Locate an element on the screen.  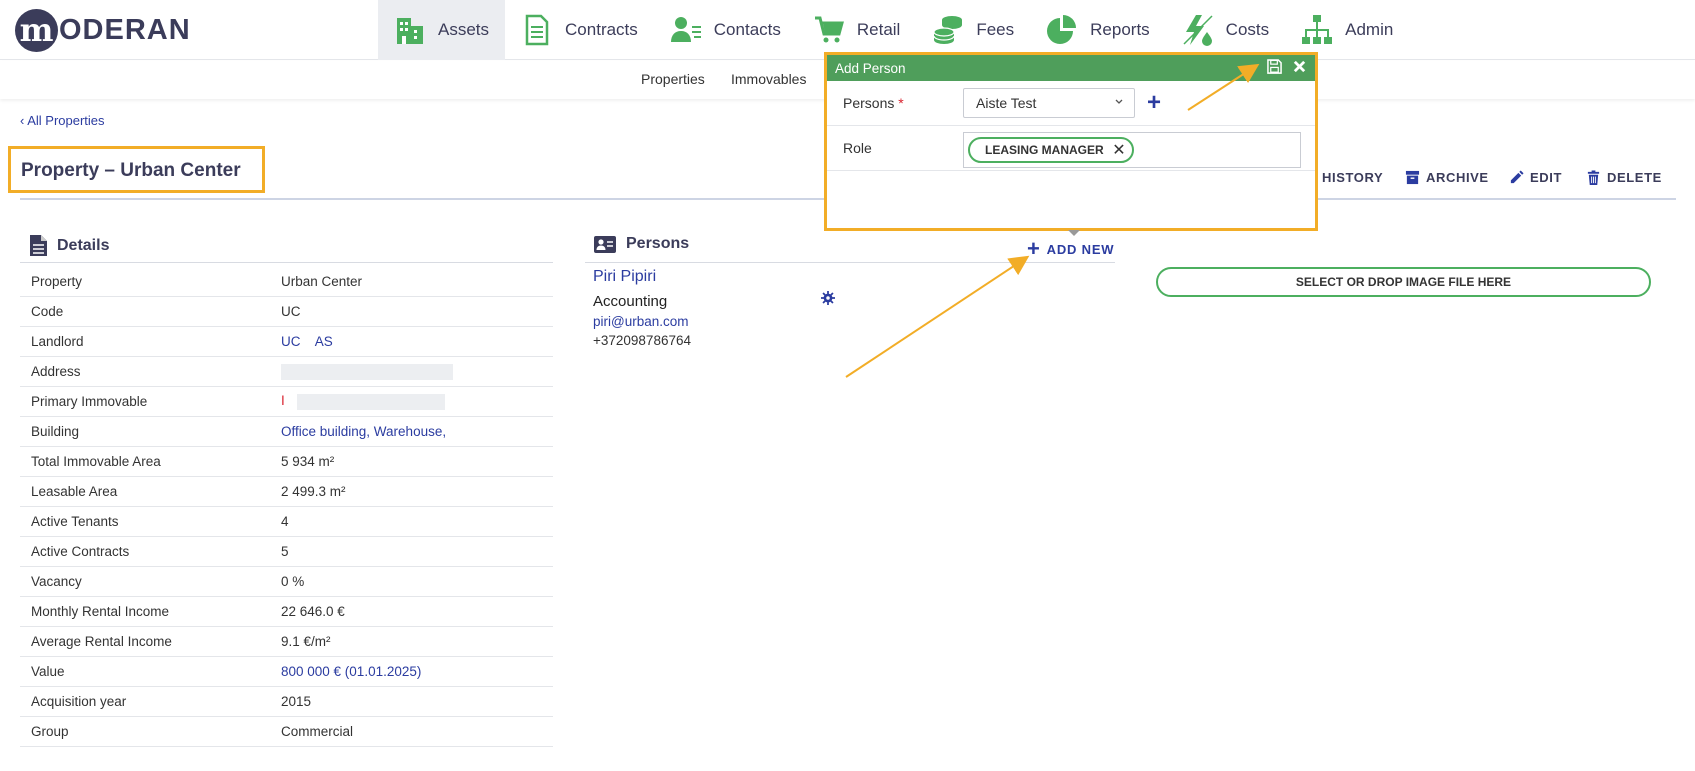
row-value: Commercial is located at coordinates (317, 731).